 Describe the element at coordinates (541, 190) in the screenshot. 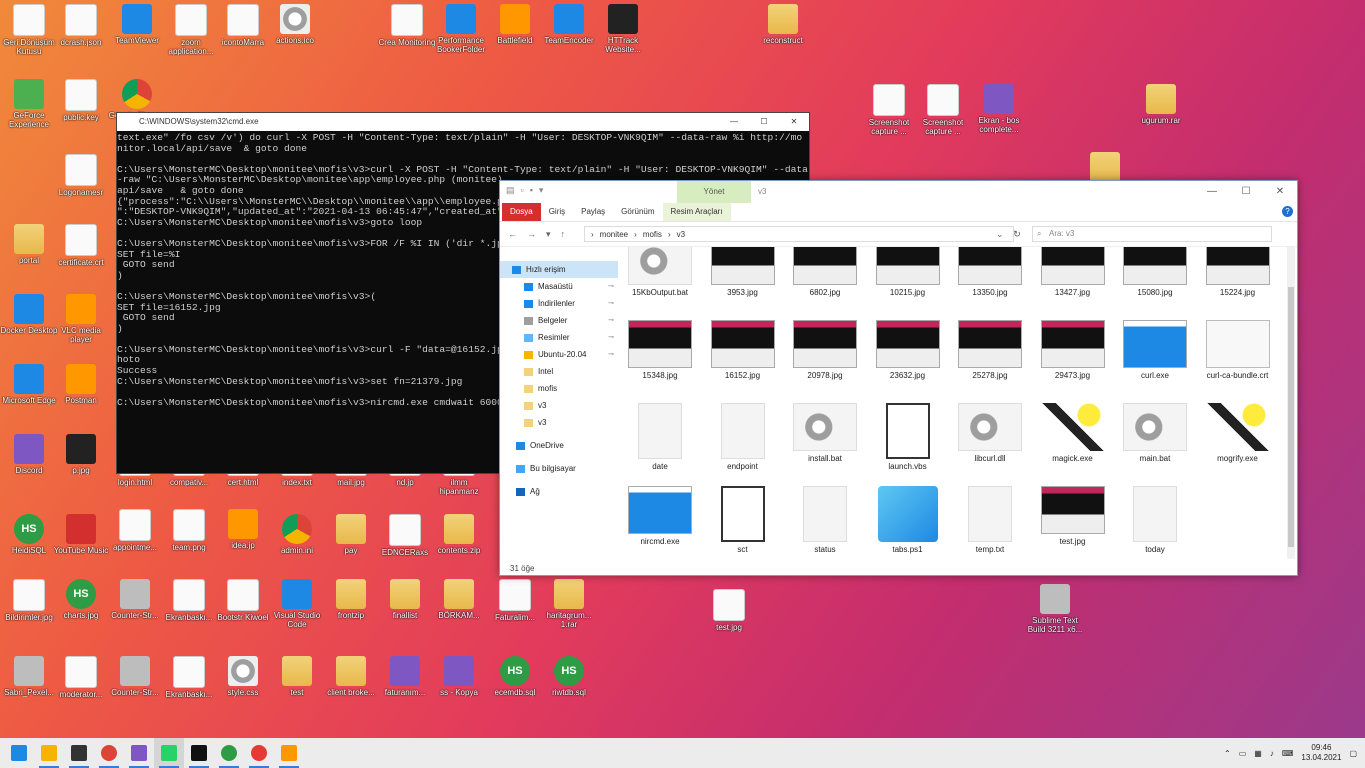

I see `chevron-down-icon: ▾` at that location.